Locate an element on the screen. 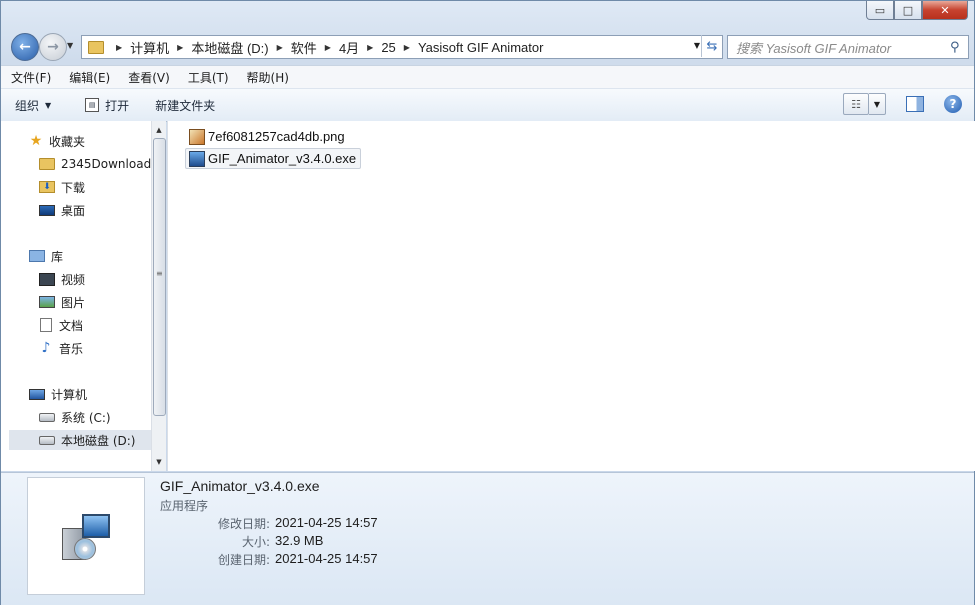 Image resolution: width=975 pixels, height=605 pixels. created-label: 创建日期: is located at coordinates (243, 560).